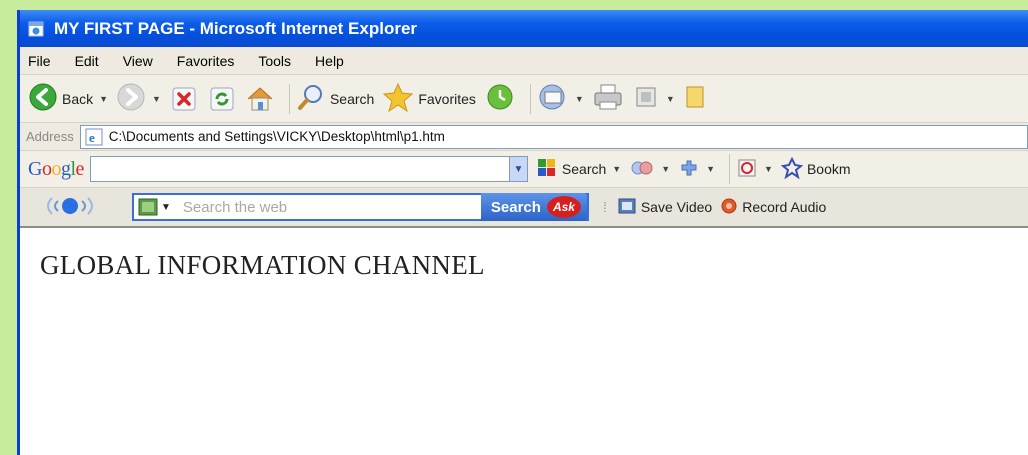  I want to click on menu-edit: Edit, so click(87, 61).